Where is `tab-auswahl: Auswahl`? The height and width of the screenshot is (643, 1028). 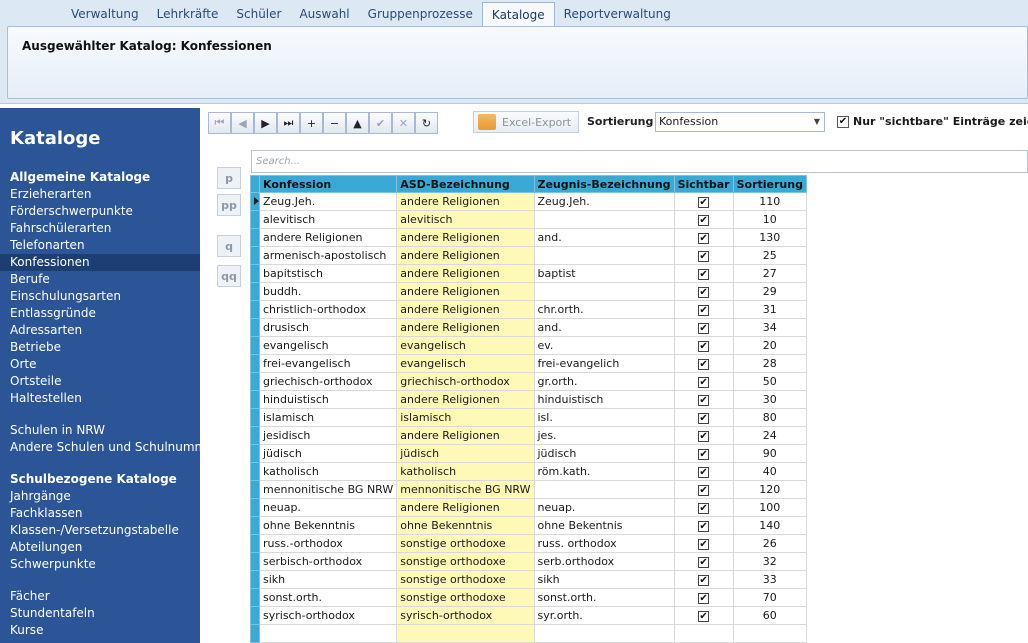 tab-auswahl: Auswahl is located at coordinates (324, 14).